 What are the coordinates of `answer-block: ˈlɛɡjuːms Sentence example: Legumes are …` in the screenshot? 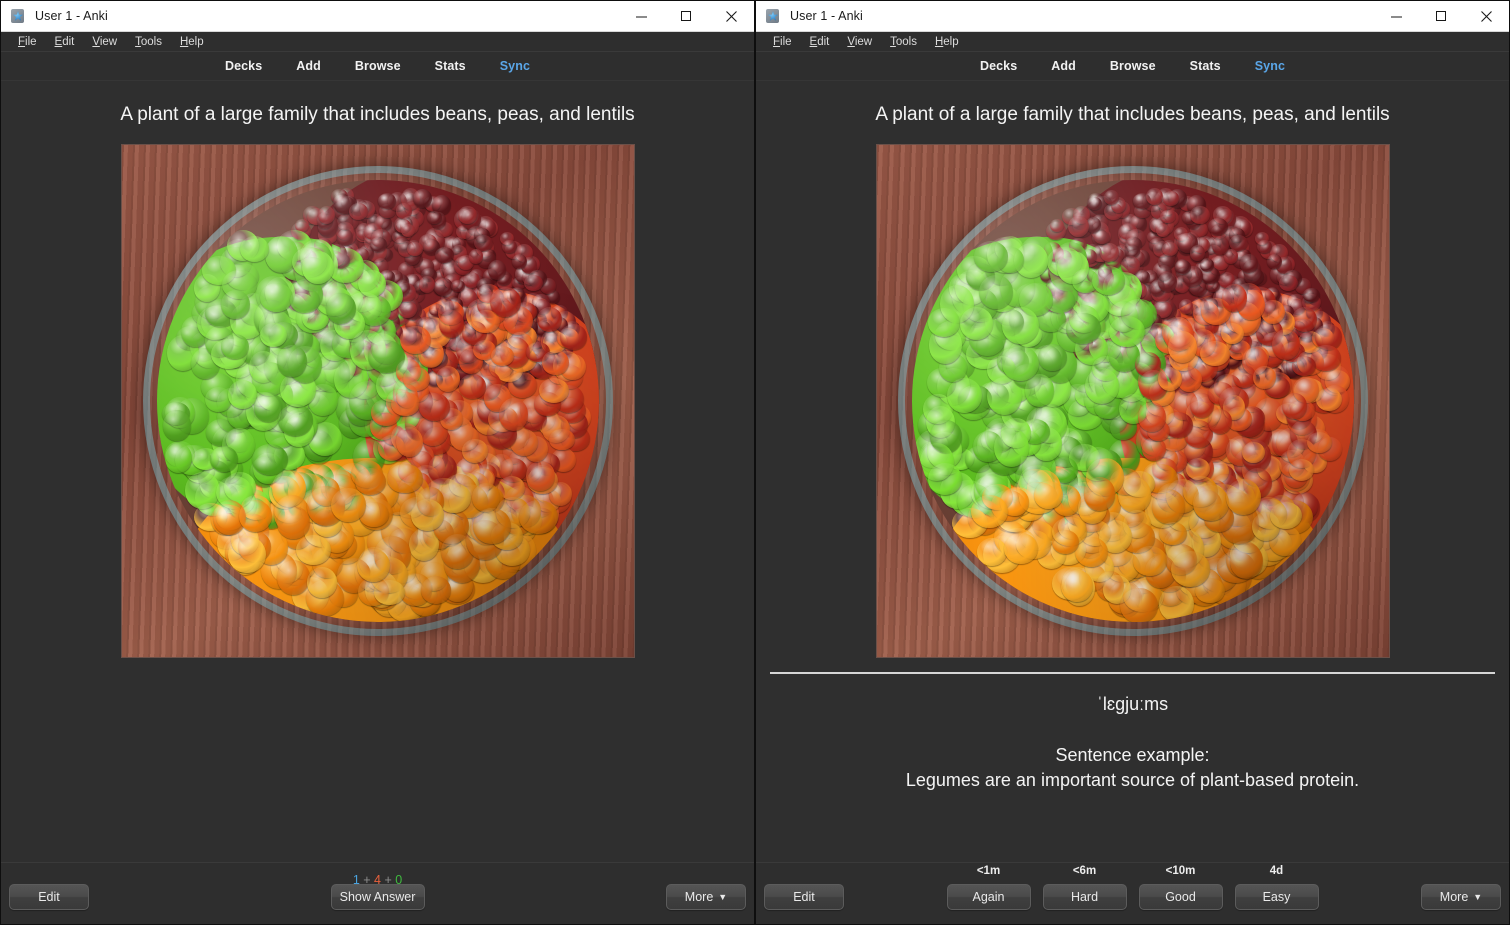 It's located at (1132, 731).